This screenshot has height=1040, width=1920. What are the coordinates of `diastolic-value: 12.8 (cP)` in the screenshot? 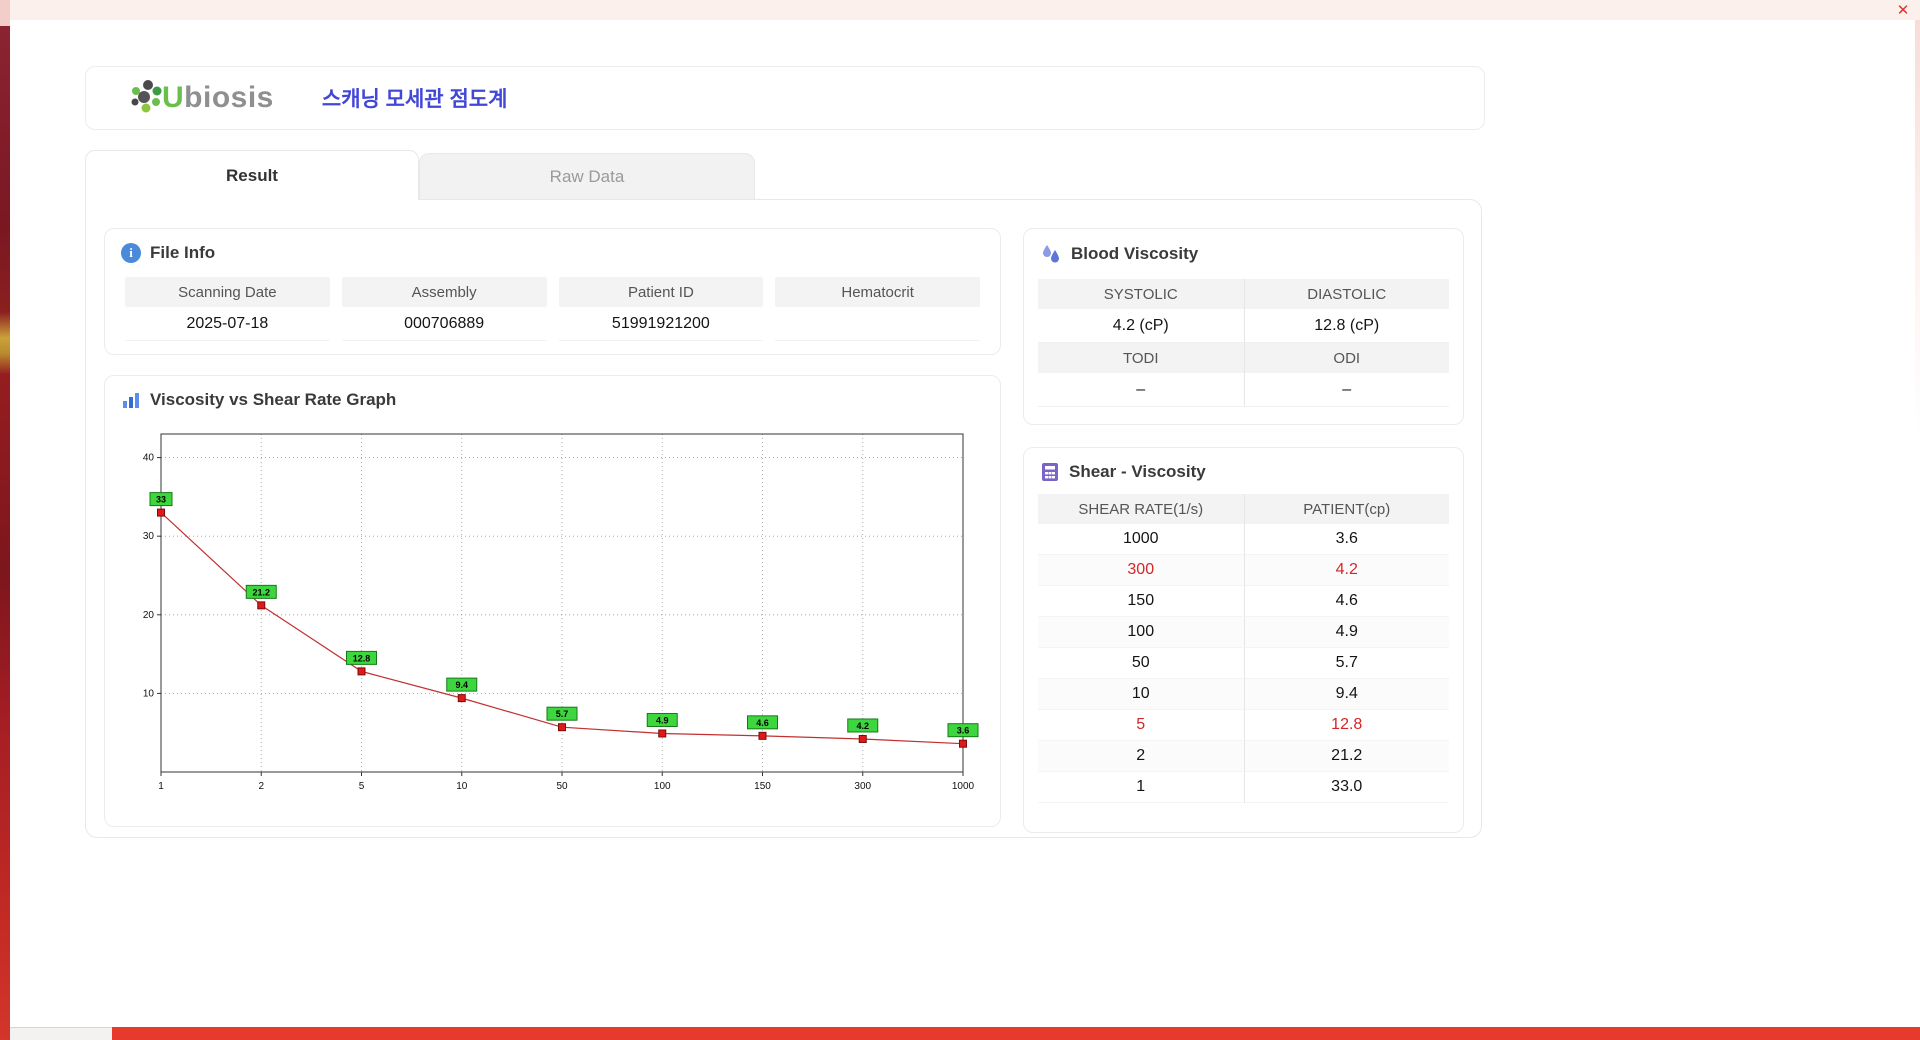 It's located at (1346, 326).